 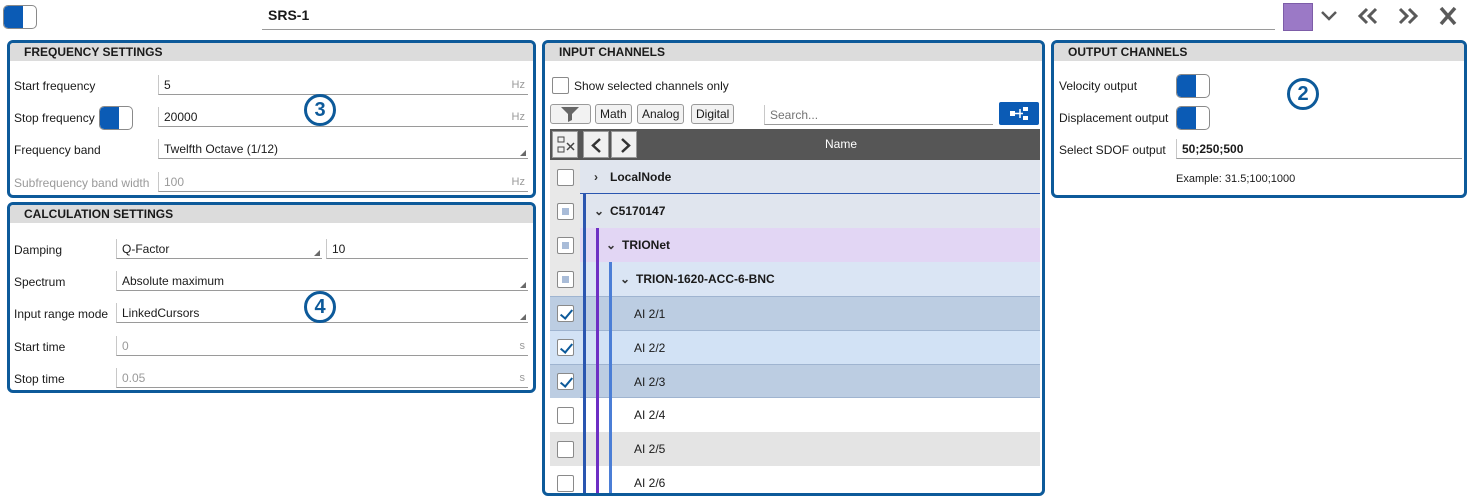 I want to click on start-frequency-unit: Hz, so click(x=518, y=85).